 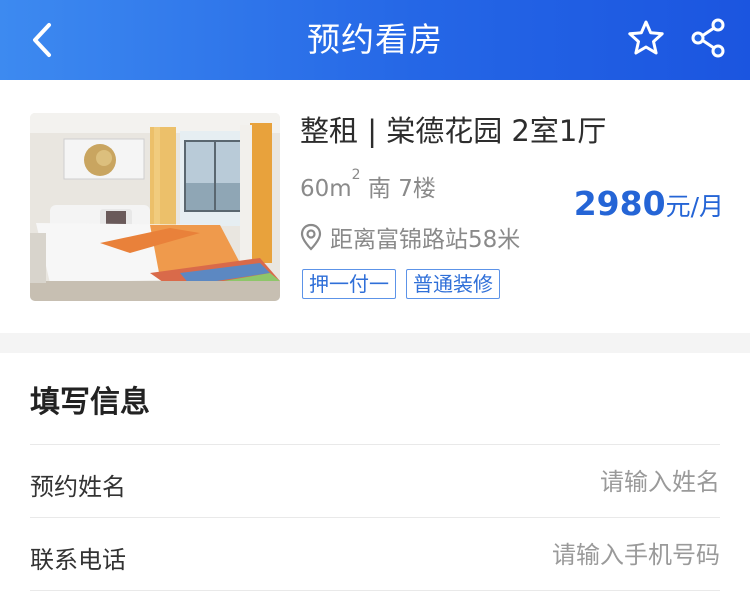 What do you see at coordinates (453, 131) in the screenshot?
I see `listing-title: 整租 | 棠德花园 2室1厅` at bounding box center [453, 131].